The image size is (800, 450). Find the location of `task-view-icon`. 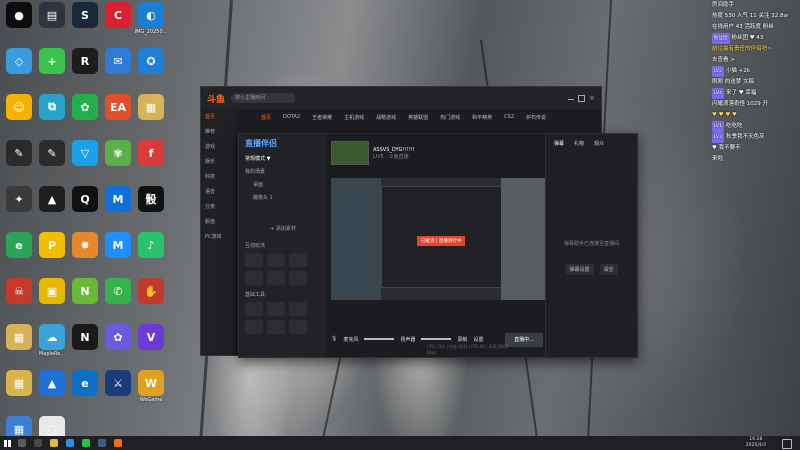

task-view-icon is located at coordinates (38, 443).